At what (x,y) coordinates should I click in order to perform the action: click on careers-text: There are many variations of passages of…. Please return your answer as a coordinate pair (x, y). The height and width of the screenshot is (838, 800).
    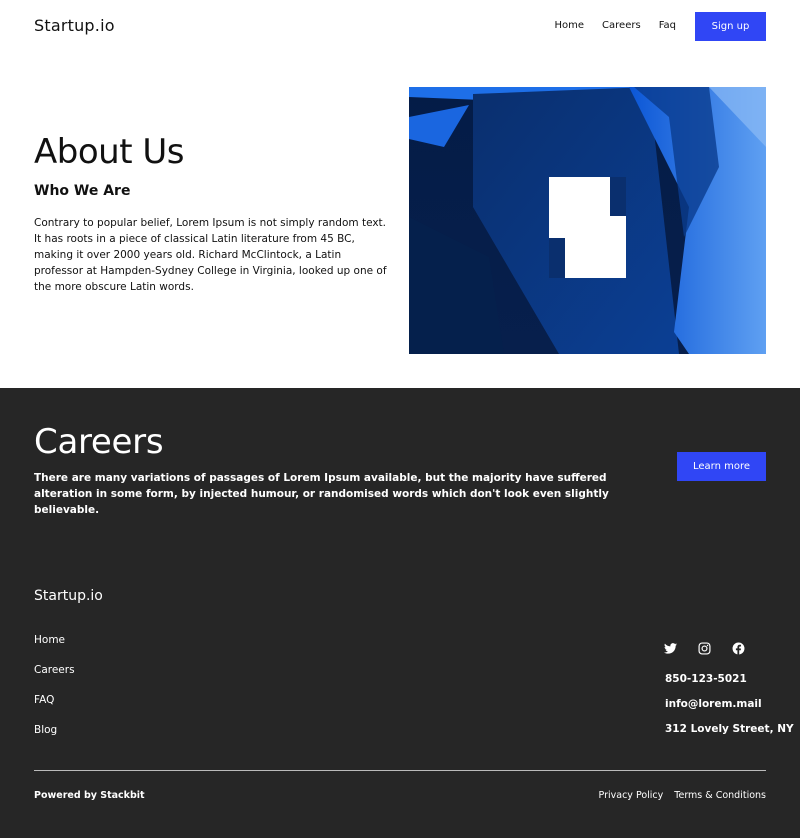
    Looking at the image, I should click on (321, 494).